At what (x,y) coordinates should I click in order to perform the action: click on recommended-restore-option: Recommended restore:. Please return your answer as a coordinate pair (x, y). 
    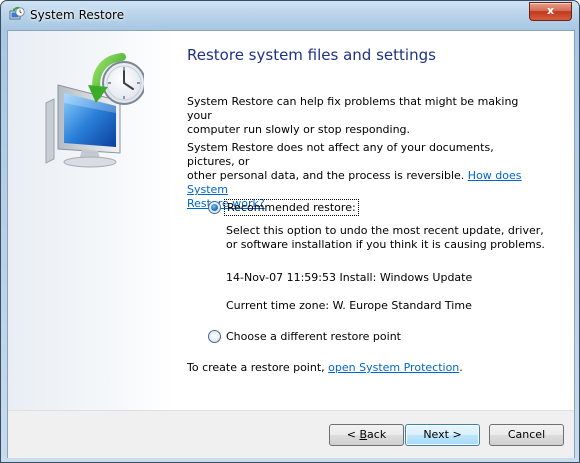
    Looking at the image, I should click on (283, 207).